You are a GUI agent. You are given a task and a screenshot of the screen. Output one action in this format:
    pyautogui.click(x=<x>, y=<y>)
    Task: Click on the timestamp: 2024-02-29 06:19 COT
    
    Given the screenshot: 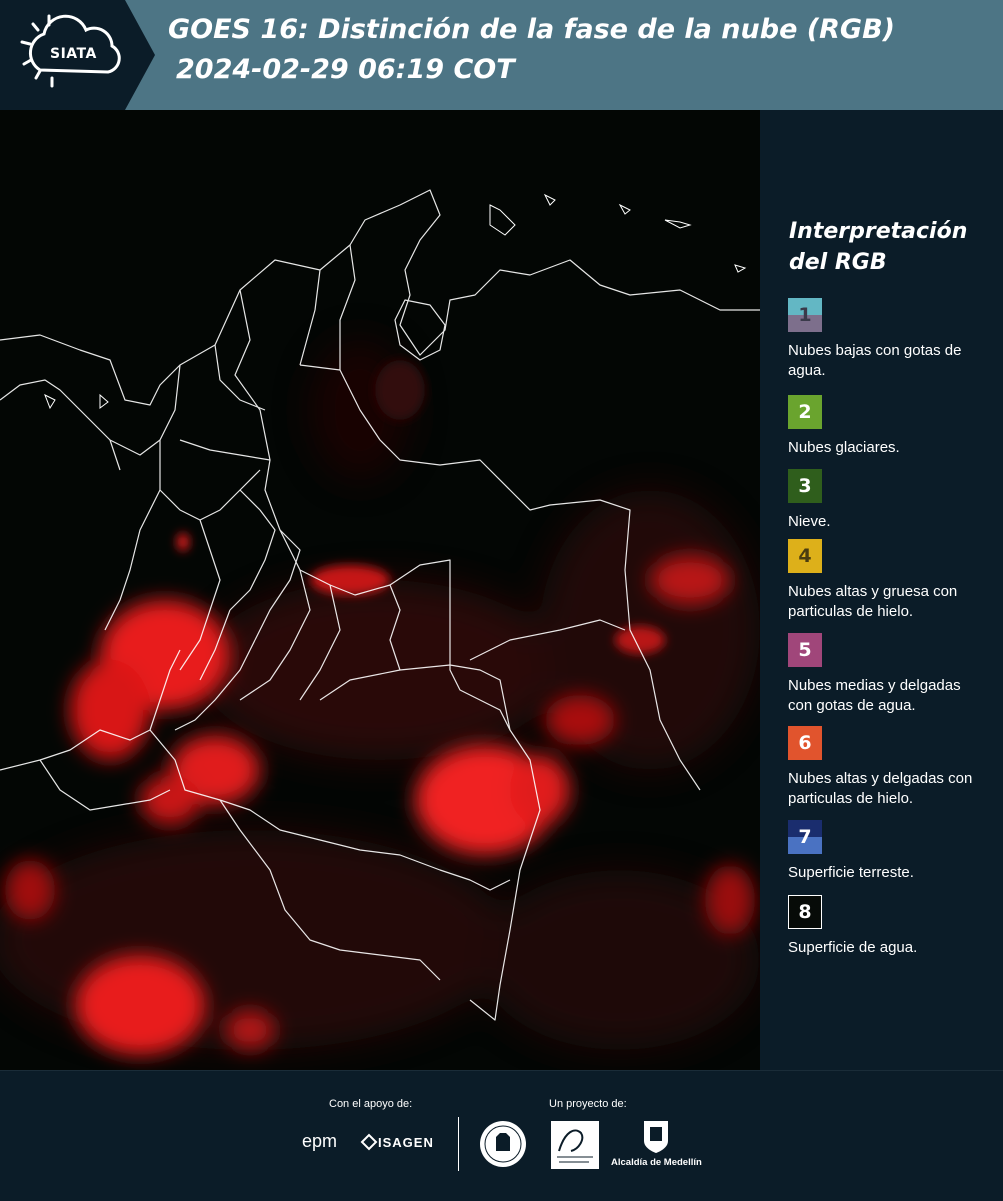 What is the action you would take?
    pyautogui.click(x=345, y=69)
    